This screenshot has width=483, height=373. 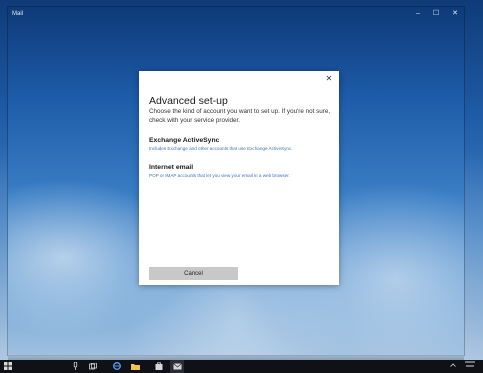 I want to click on window-titlebar: Mail – ☐ ✕, so click(x=236, y=14).